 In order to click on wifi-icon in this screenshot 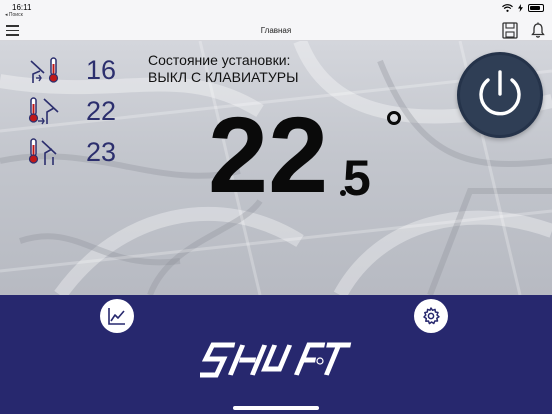, I will do `click(507, 8)`.